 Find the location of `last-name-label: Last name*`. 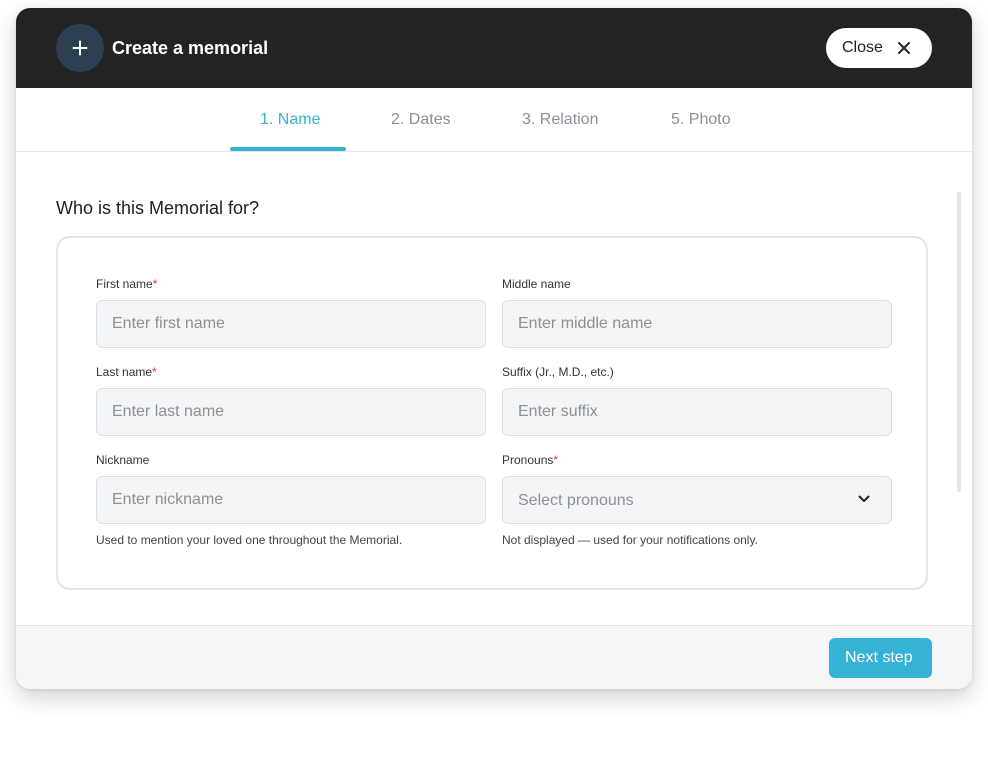

last-name-label: Last name* is located at coordinates (126, 372).